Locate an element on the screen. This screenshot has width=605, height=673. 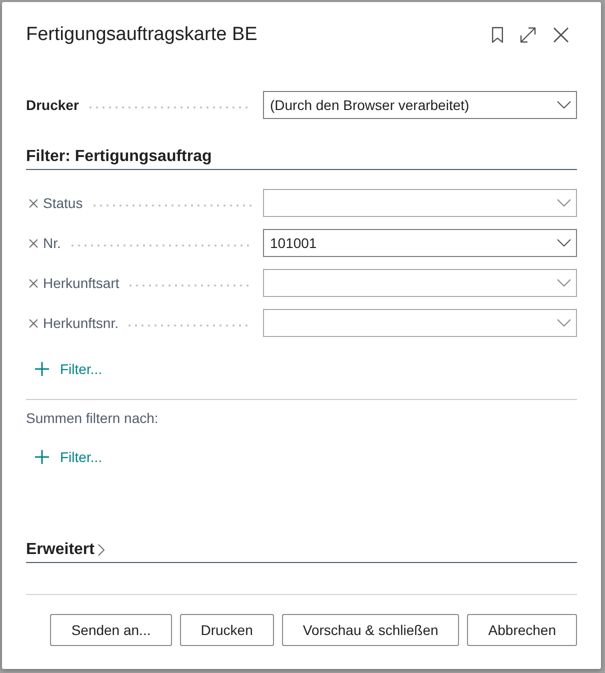
dropdown-field: 101001 is located at coordinates (420, 243).